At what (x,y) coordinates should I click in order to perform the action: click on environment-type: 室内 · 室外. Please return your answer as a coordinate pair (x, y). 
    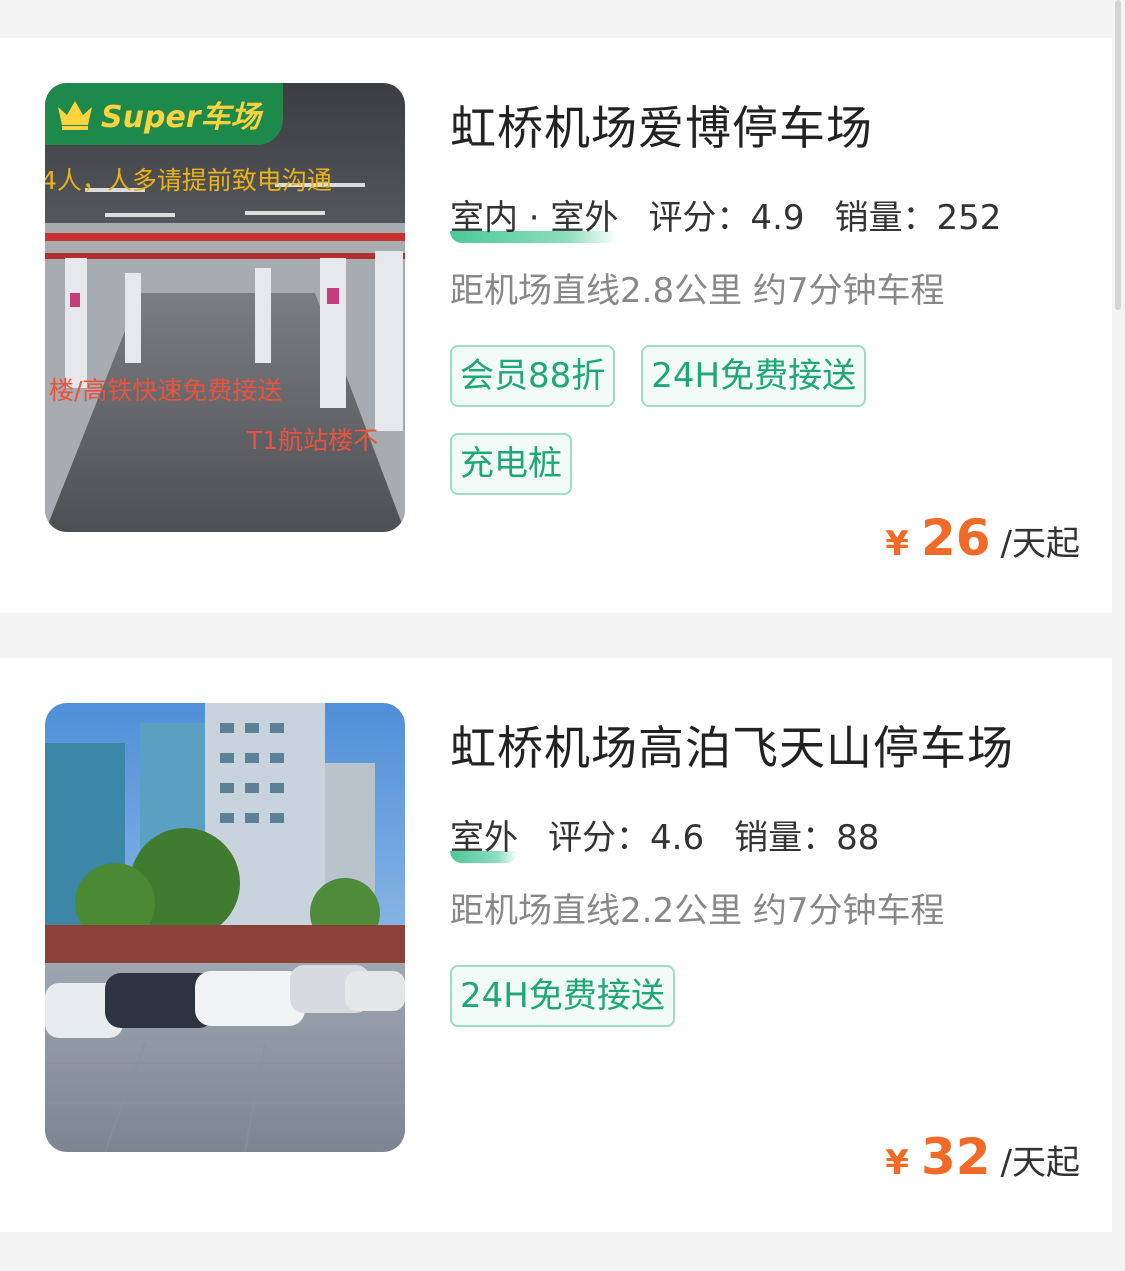
    Looking at the image, I should click on (534, 216).